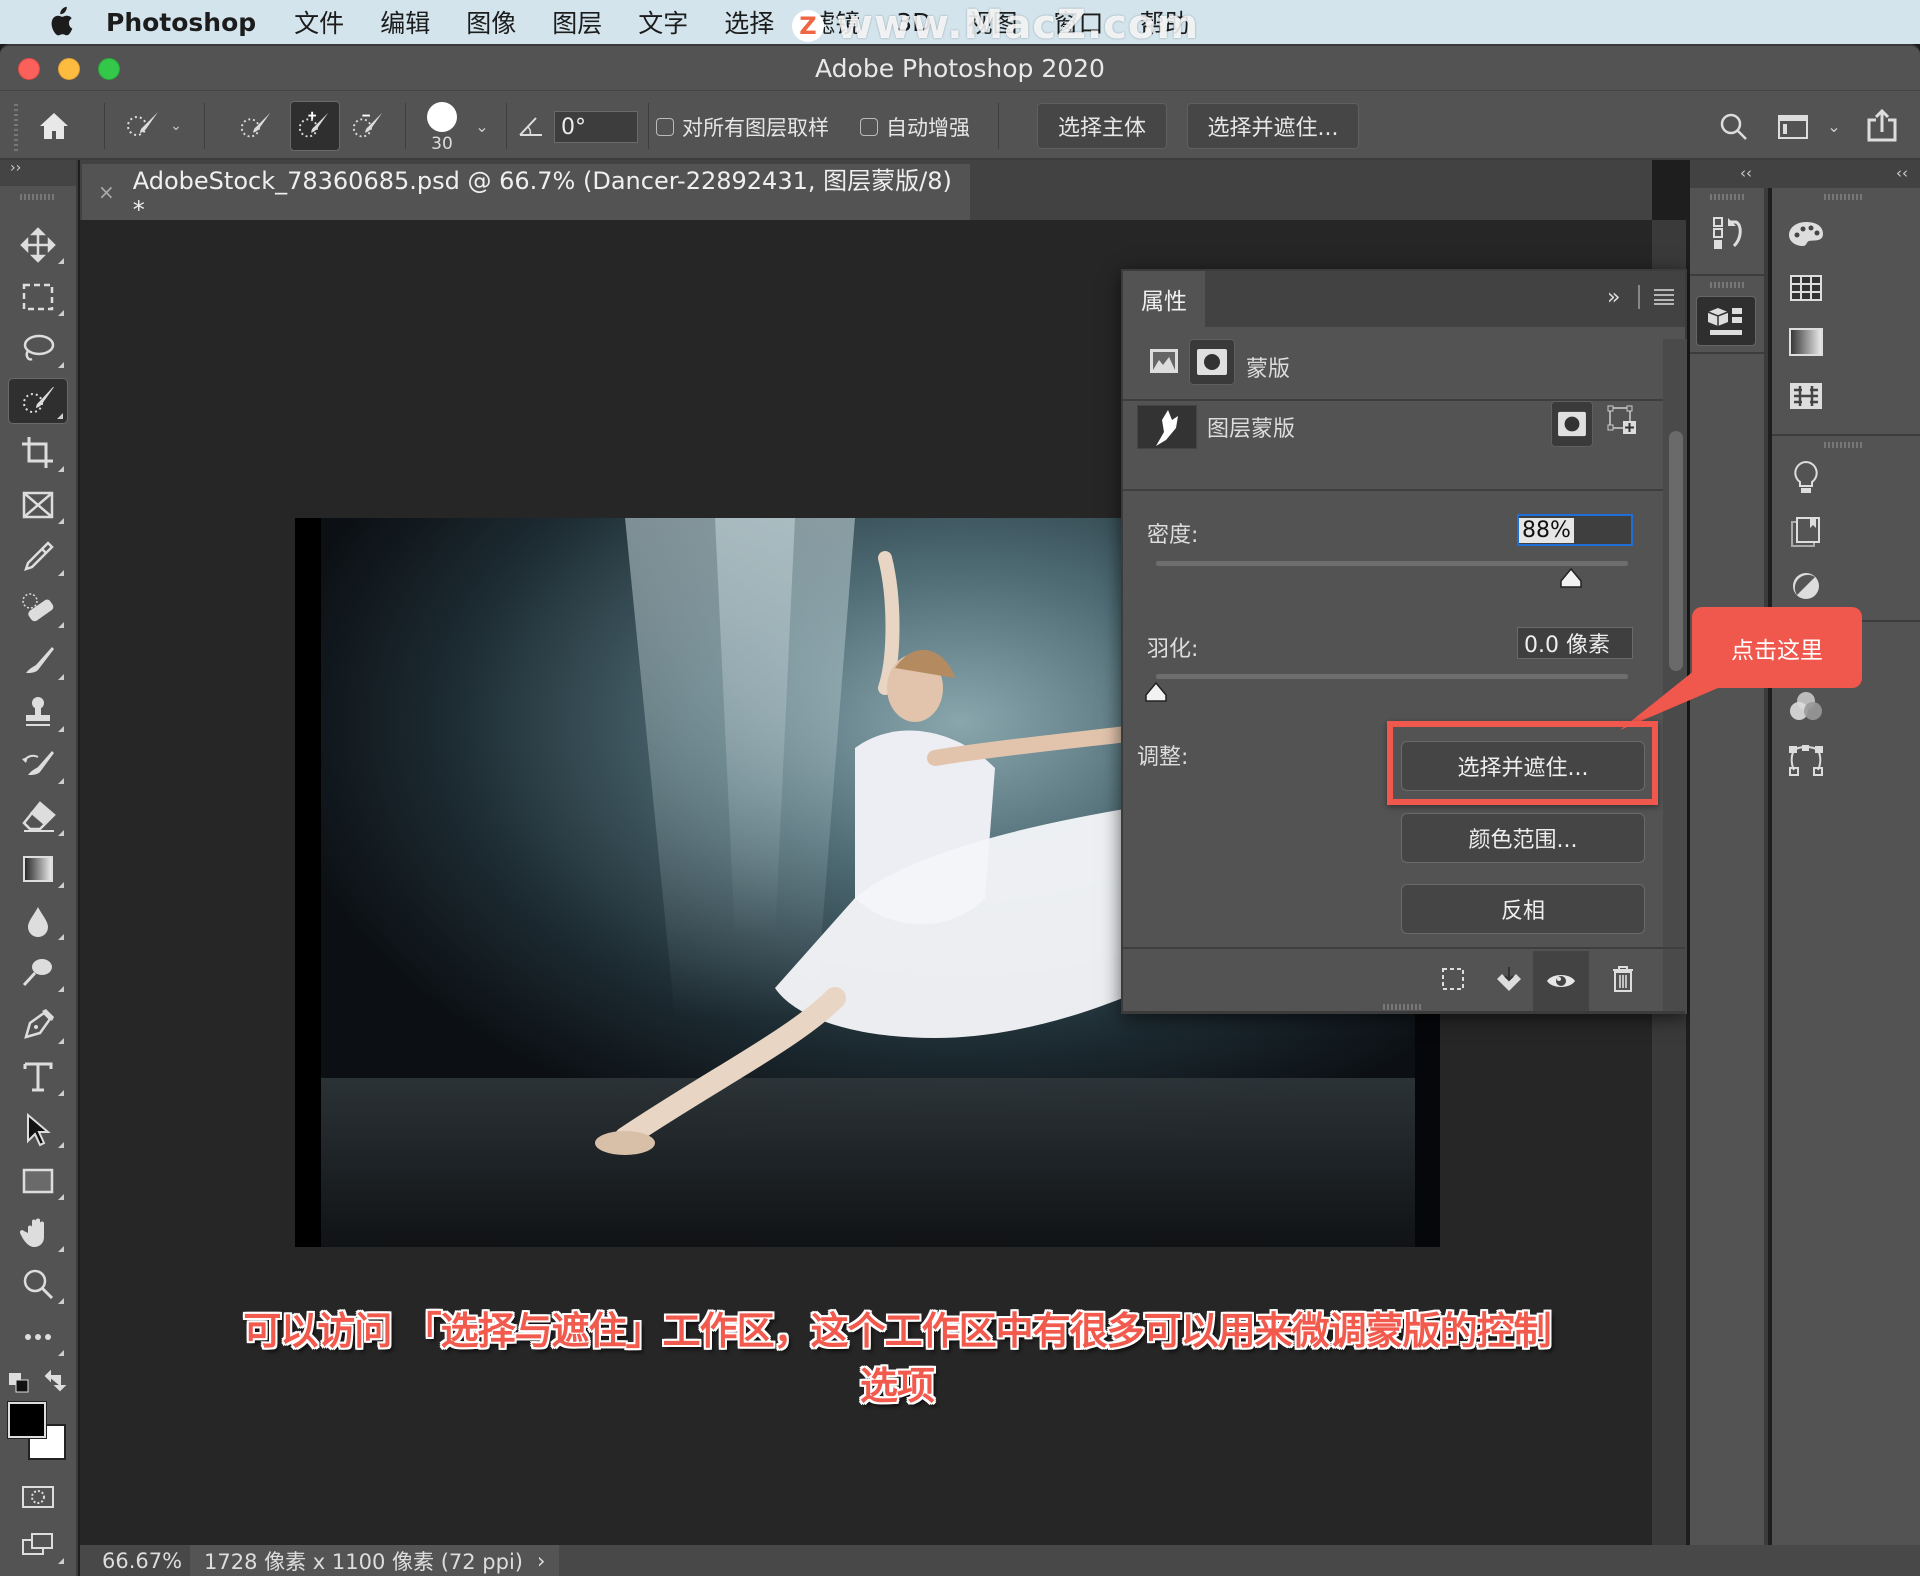  I want to click on libraries-icon, so click(1806, 532).